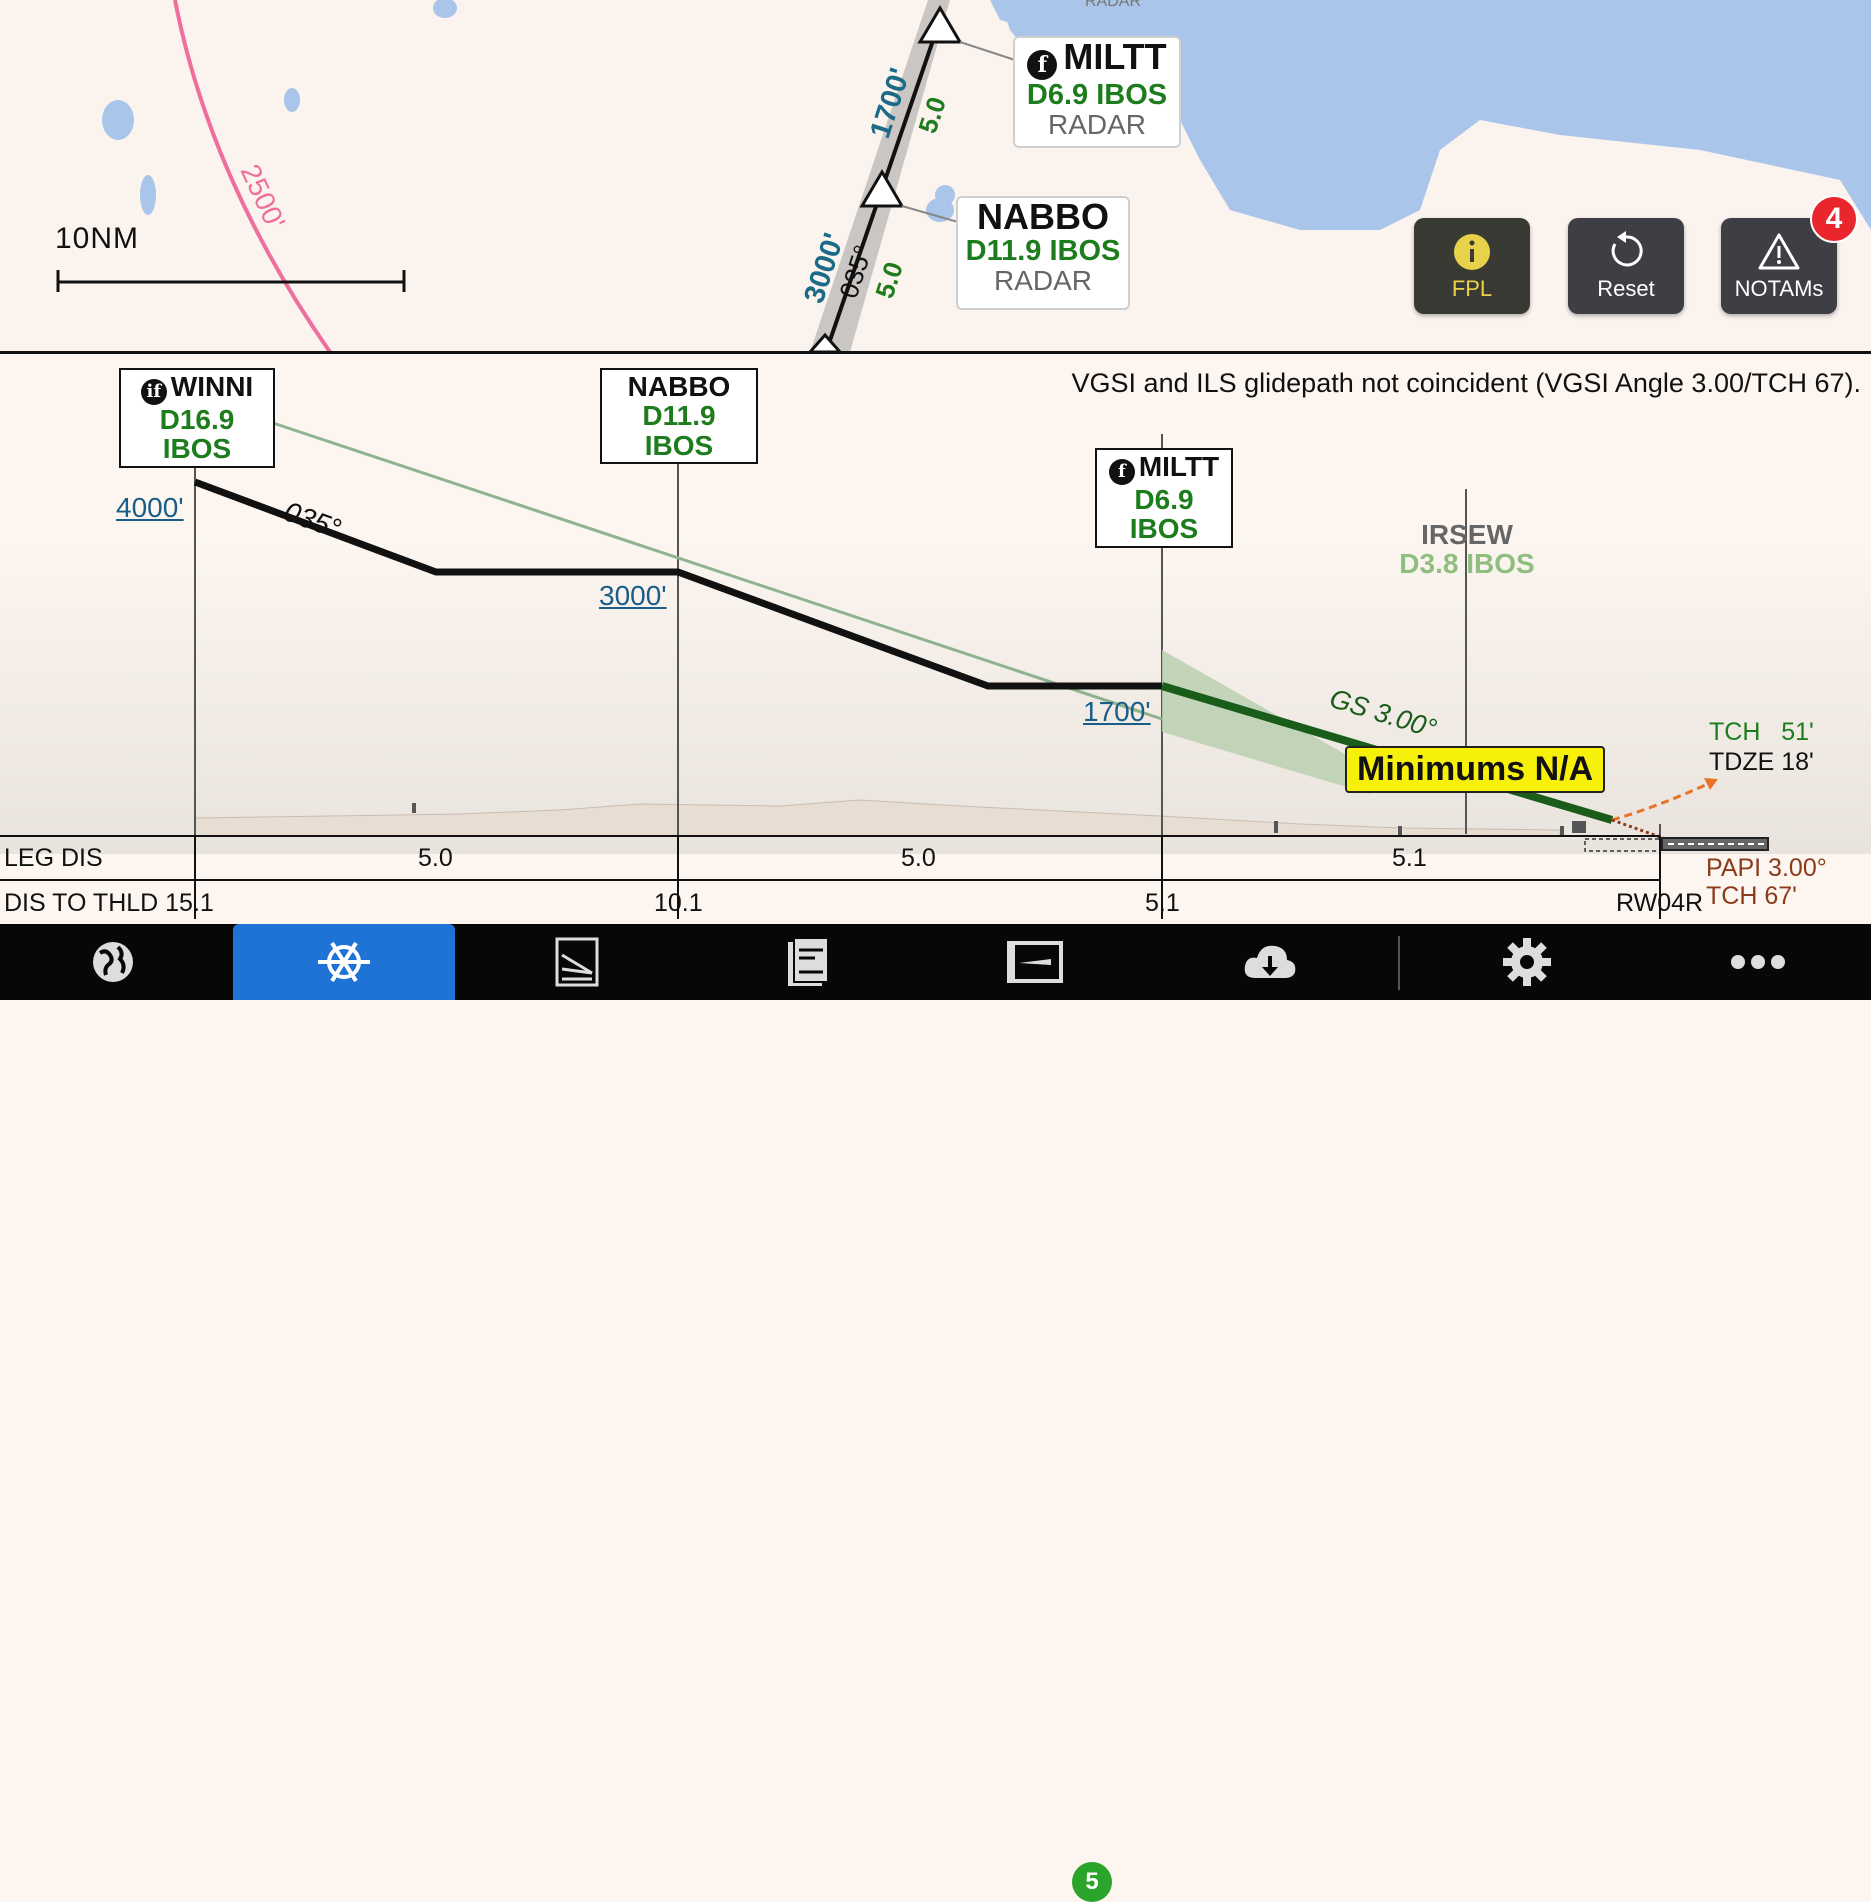 Image resolution: width=1871 pixels, height=1902 pixels. Describe the element at coordinates (987, 51) in the screenshot. I see `leader-line` at that location.